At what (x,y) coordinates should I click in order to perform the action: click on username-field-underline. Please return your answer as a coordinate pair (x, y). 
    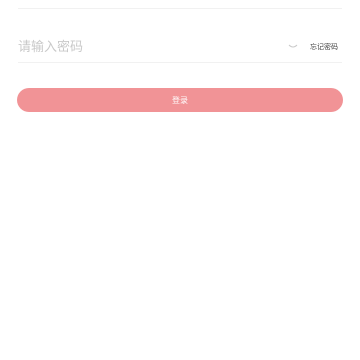
    Looking at the image, I should click on (180, 8).